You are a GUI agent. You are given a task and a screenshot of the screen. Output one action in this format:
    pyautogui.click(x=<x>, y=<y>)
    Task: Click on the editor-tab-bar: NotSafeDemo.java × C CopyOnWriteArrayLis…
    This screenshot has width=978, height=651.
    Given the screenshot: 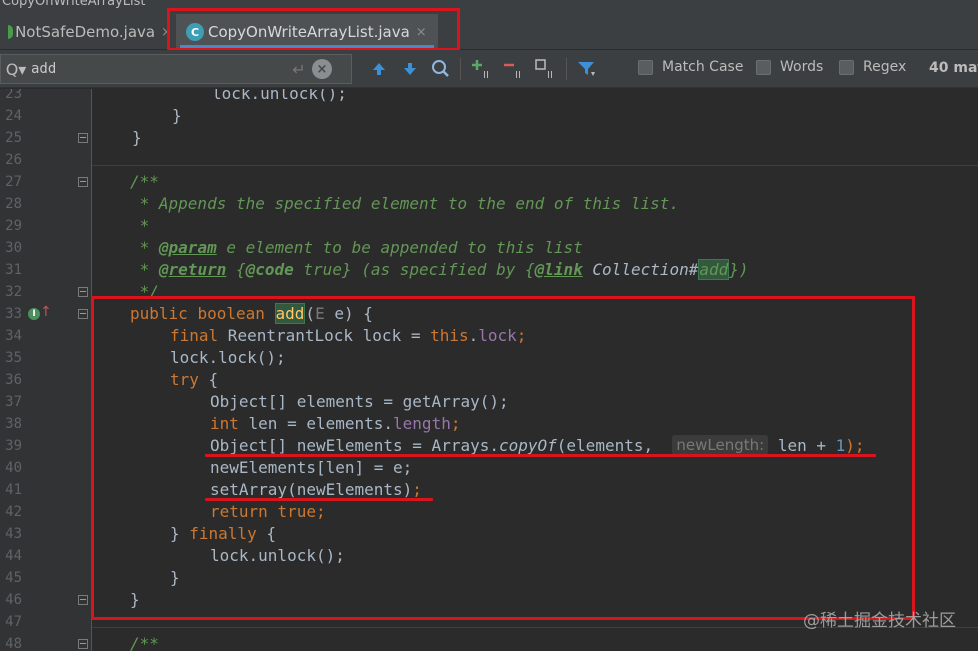 What is the action you would take?
    pyautogui.click(x=489, y=32)
    